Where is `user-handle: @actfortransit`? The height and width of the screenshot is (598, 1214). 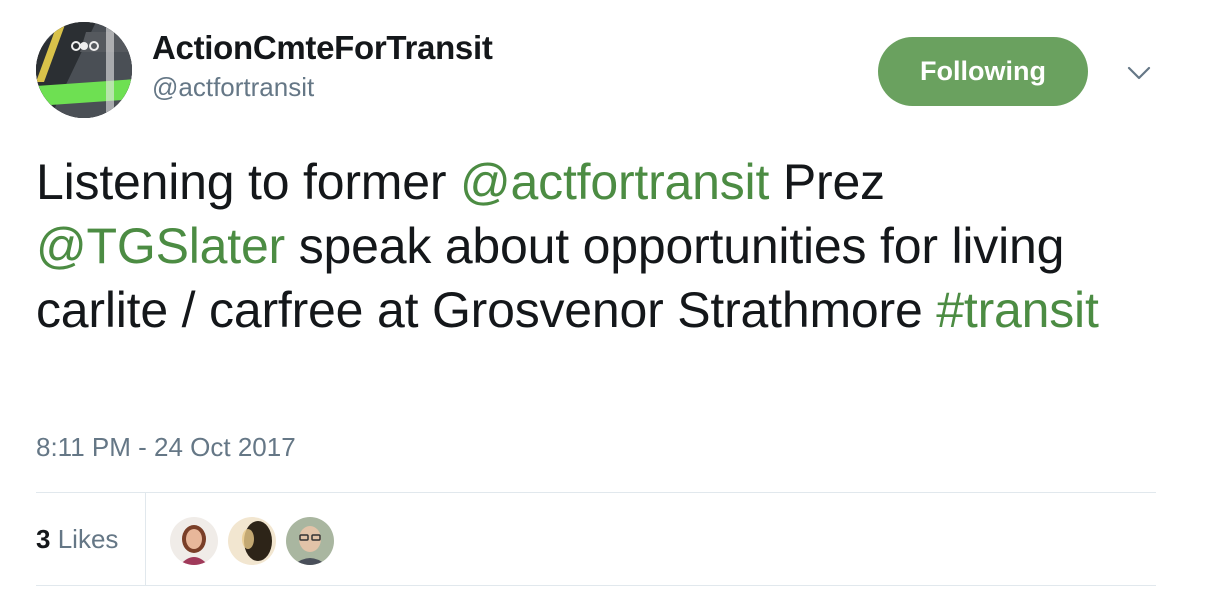
user-handle: @actfortransit is located at coordinates (322, 87).